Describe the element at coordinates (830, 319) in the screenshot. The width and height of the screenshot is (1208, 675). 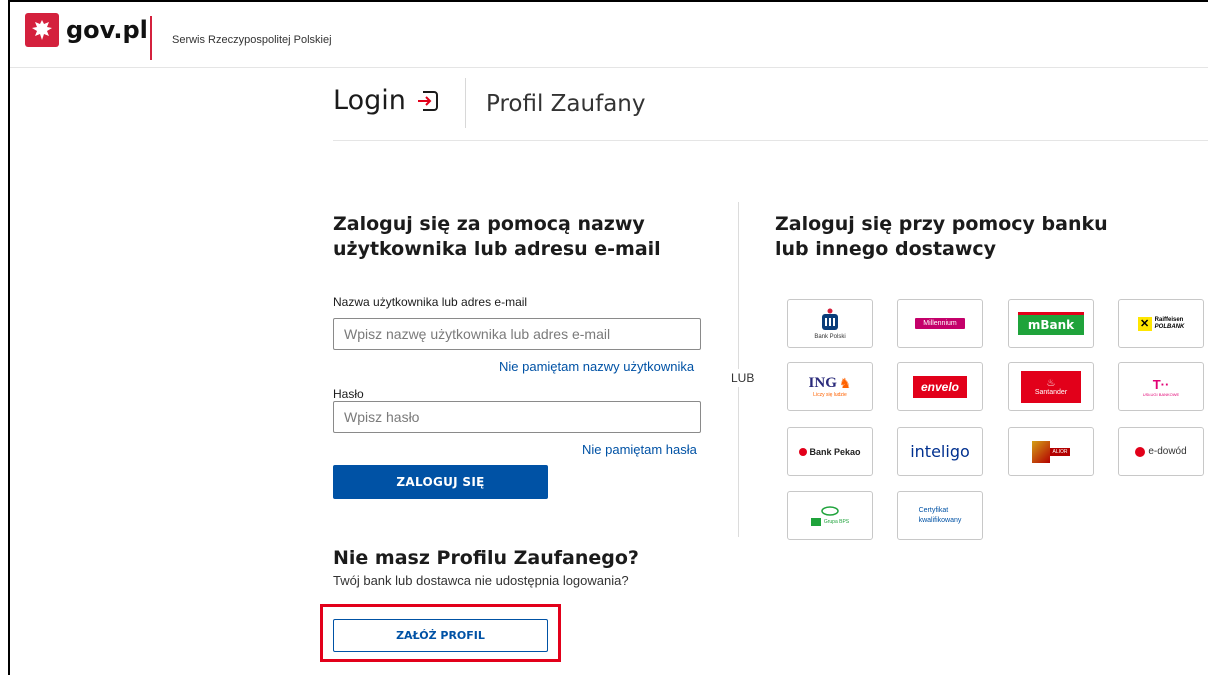
I see `pko-logo-icon` at that location.